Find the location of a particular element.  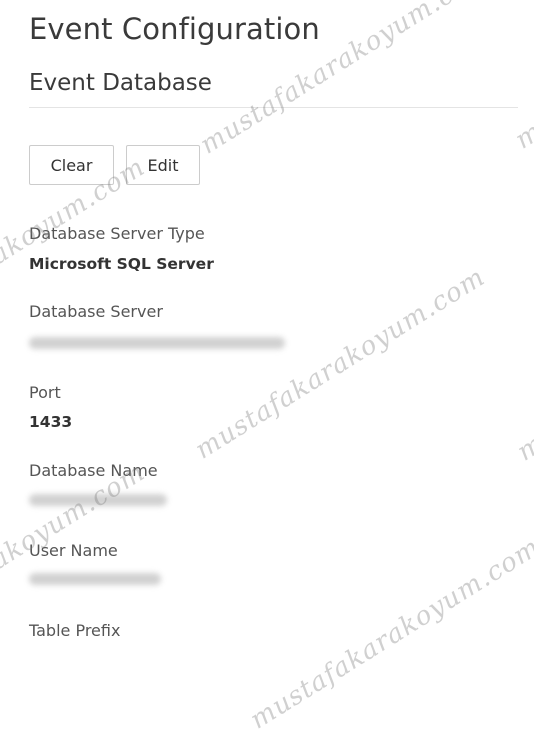

database-server-value-redacted is located at coordinates (157, 343).